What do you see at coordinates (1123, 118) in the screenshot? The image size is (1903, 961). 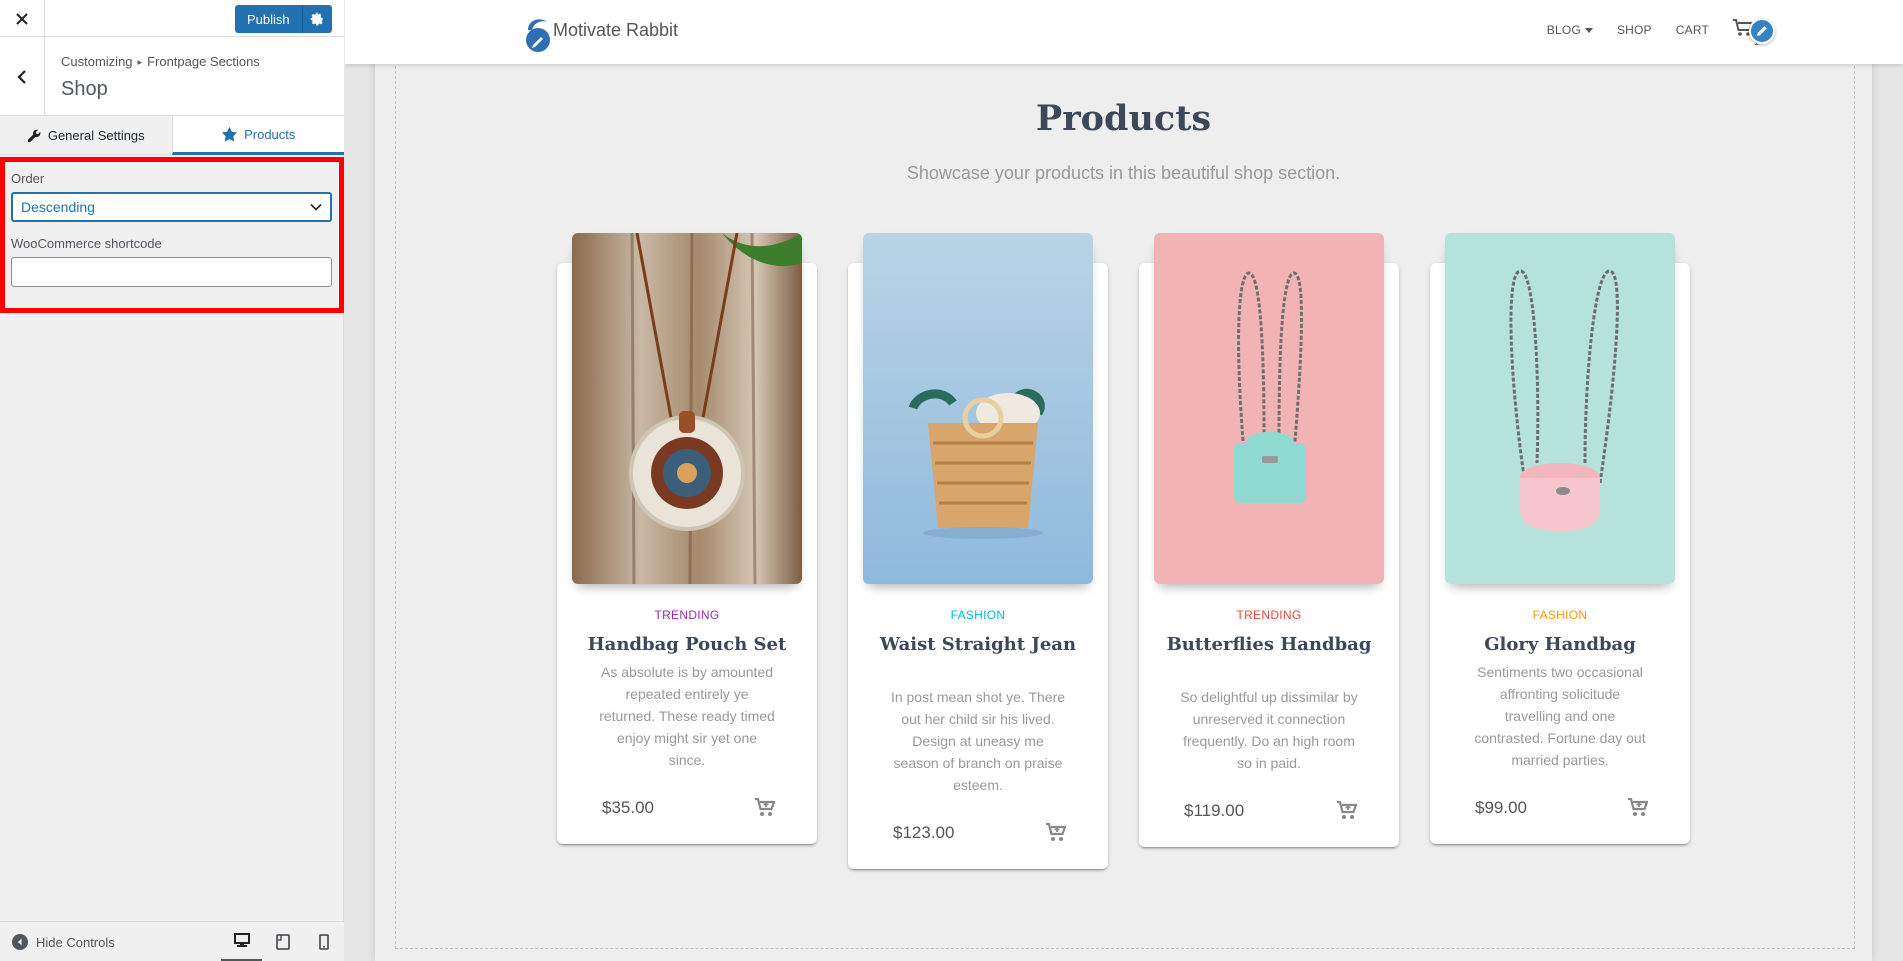 I see `products-section-title: Products` at bounding box center [1123, 118].